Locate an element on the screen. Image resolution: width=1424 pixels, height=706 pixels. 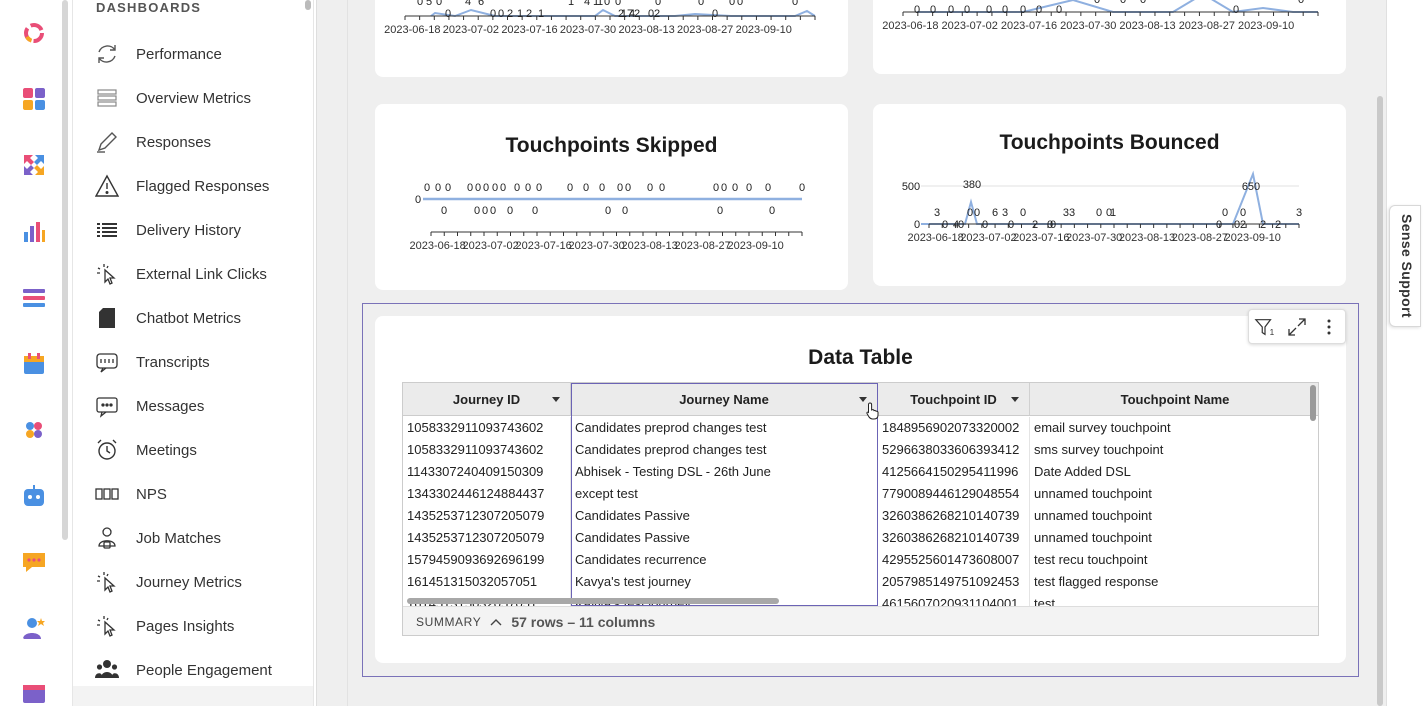
dashboard-grid-icon is located at coordinates (34, 99).